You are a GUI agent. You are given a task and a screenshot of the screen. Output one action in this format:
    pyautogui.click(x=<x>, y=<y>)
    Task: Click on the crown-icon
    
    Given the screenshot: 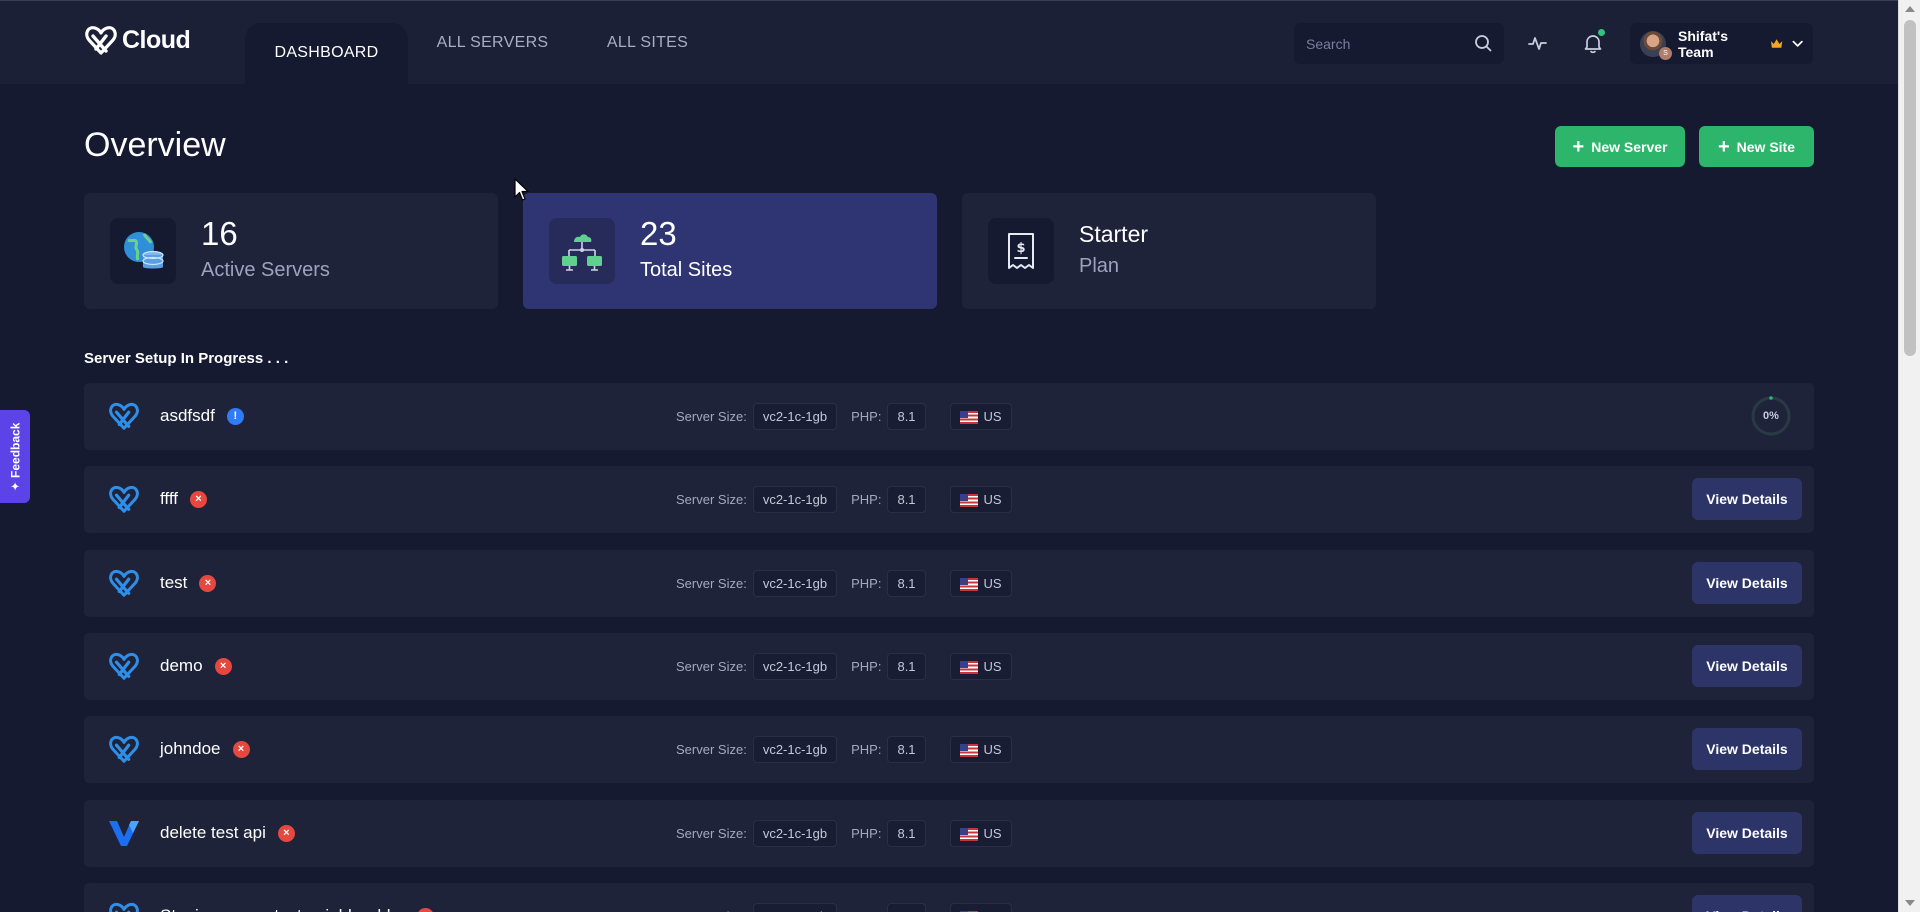 What is the action you would take?
    pyautogui.click(x=1777, y=43)
    